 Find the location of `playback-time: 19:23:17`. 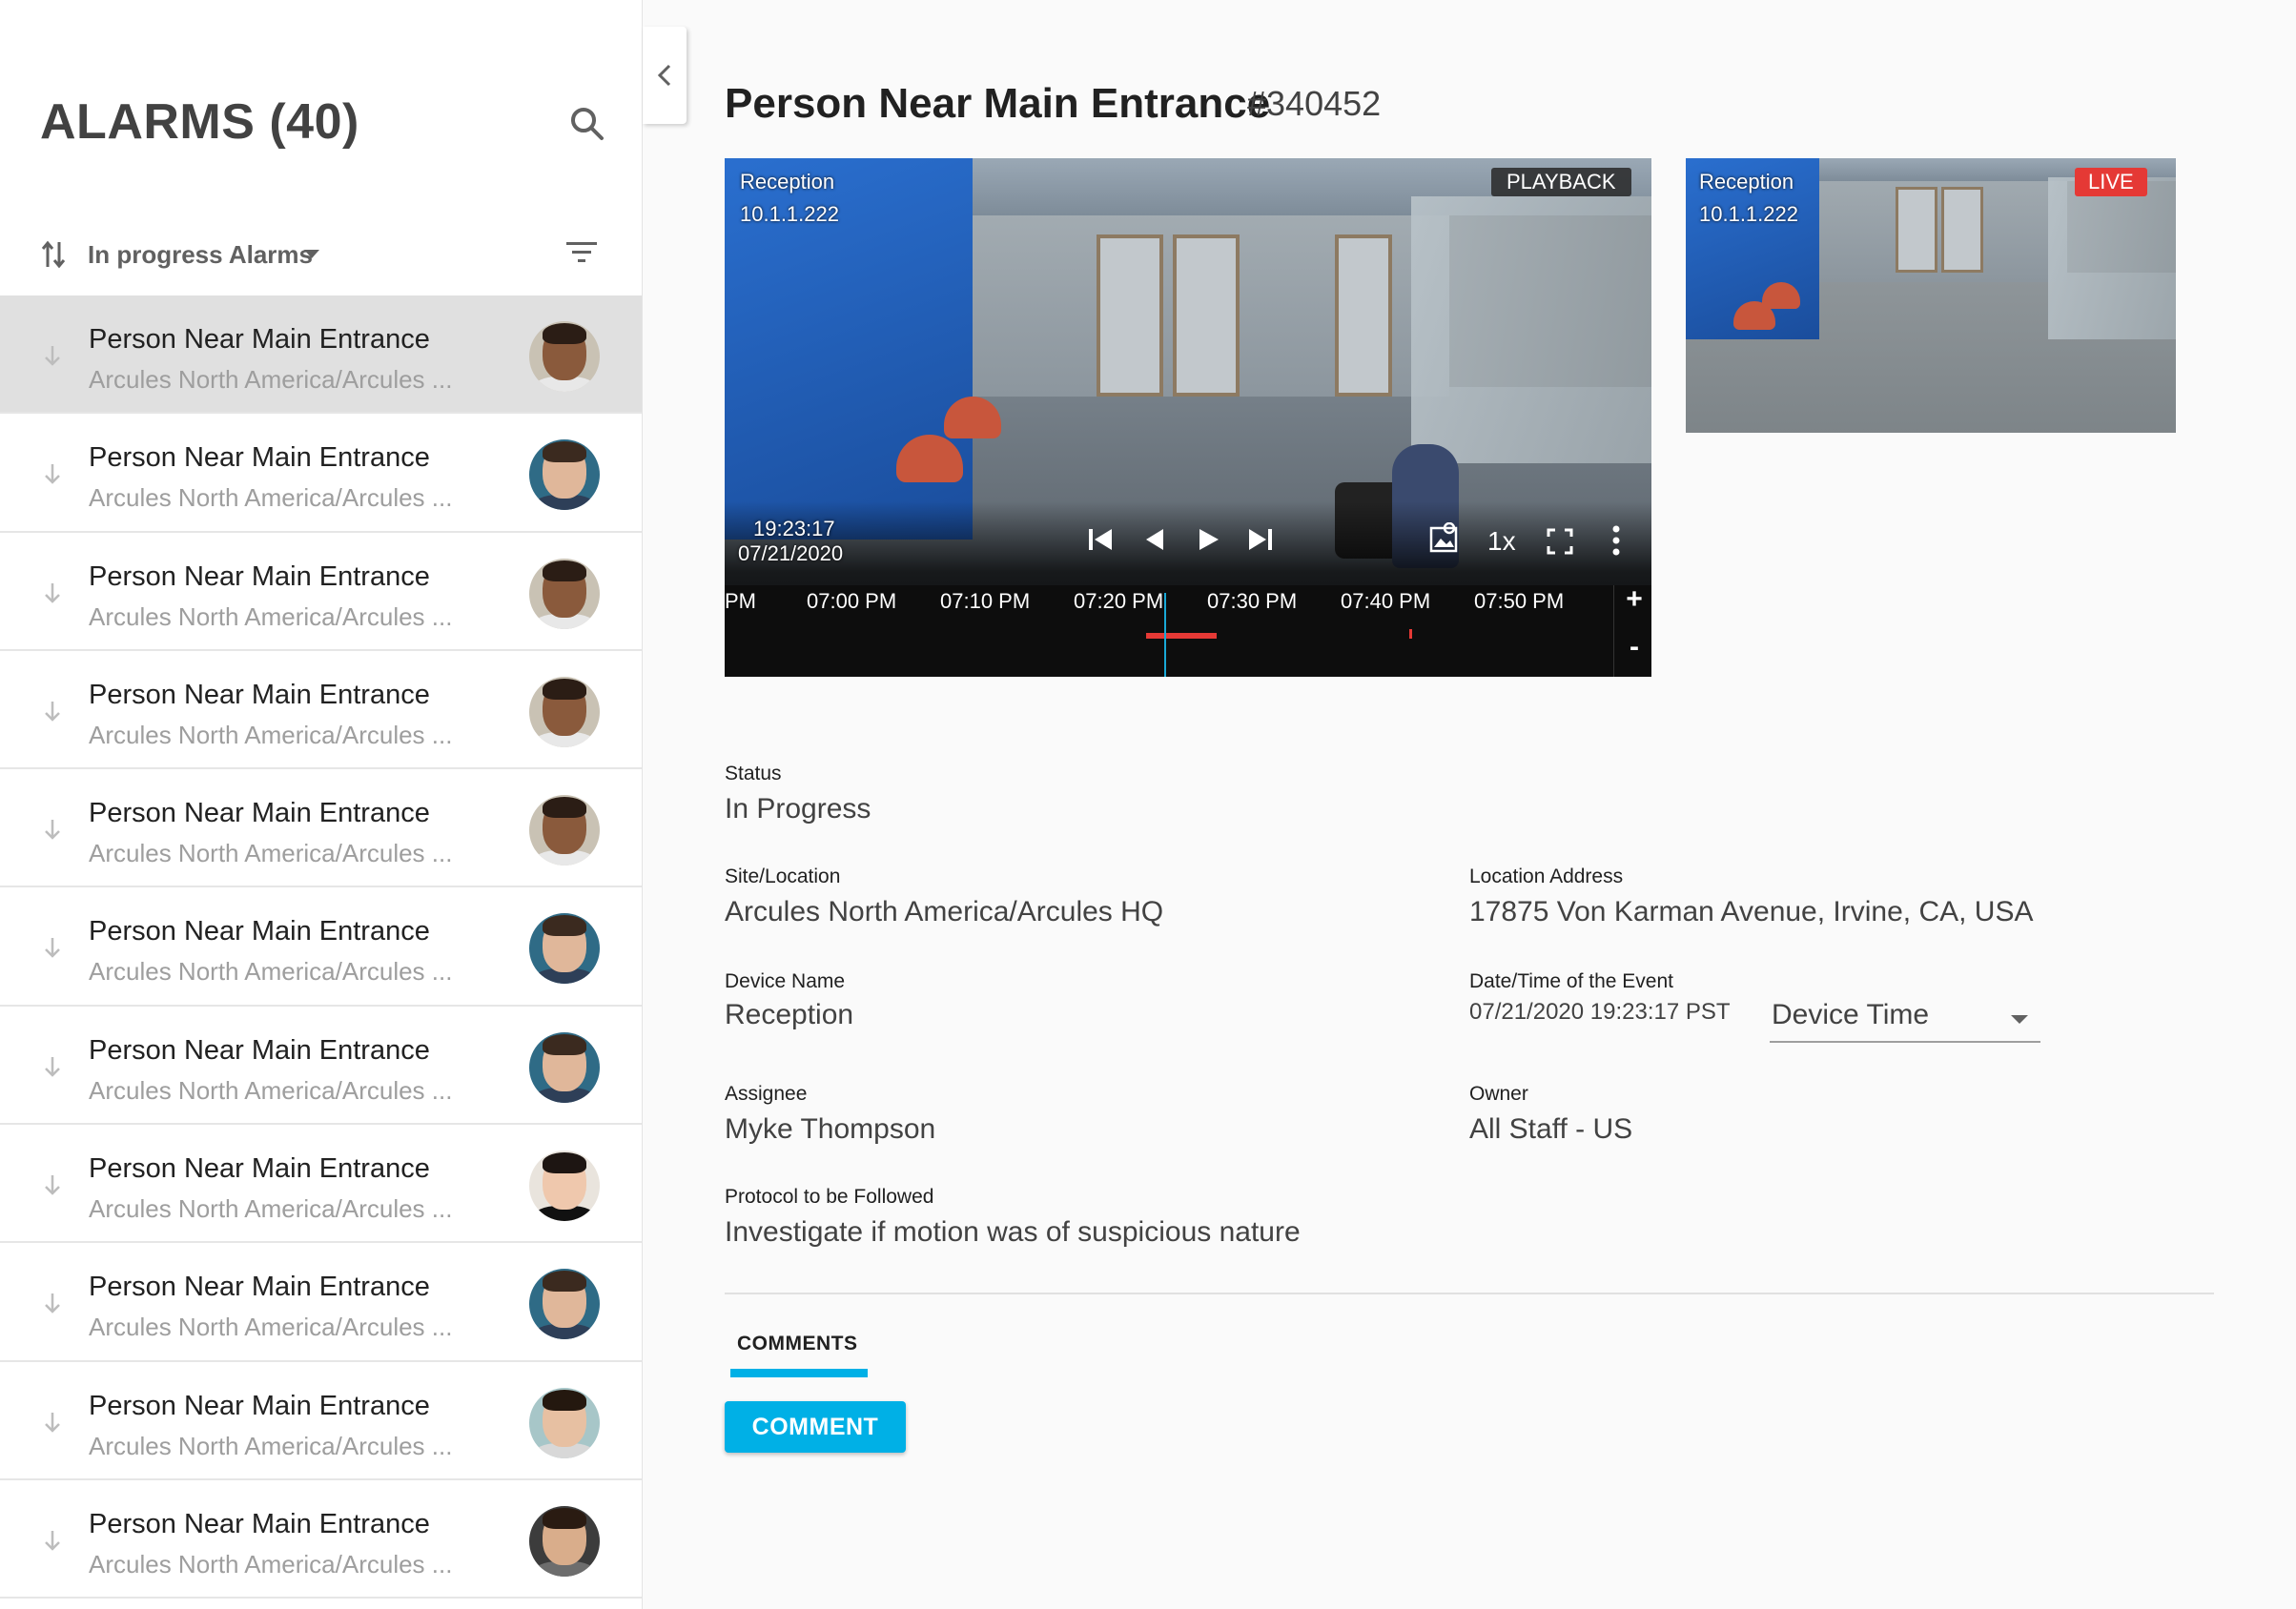

playback-time: 19:23:17 is located at coordinates (794, 528).